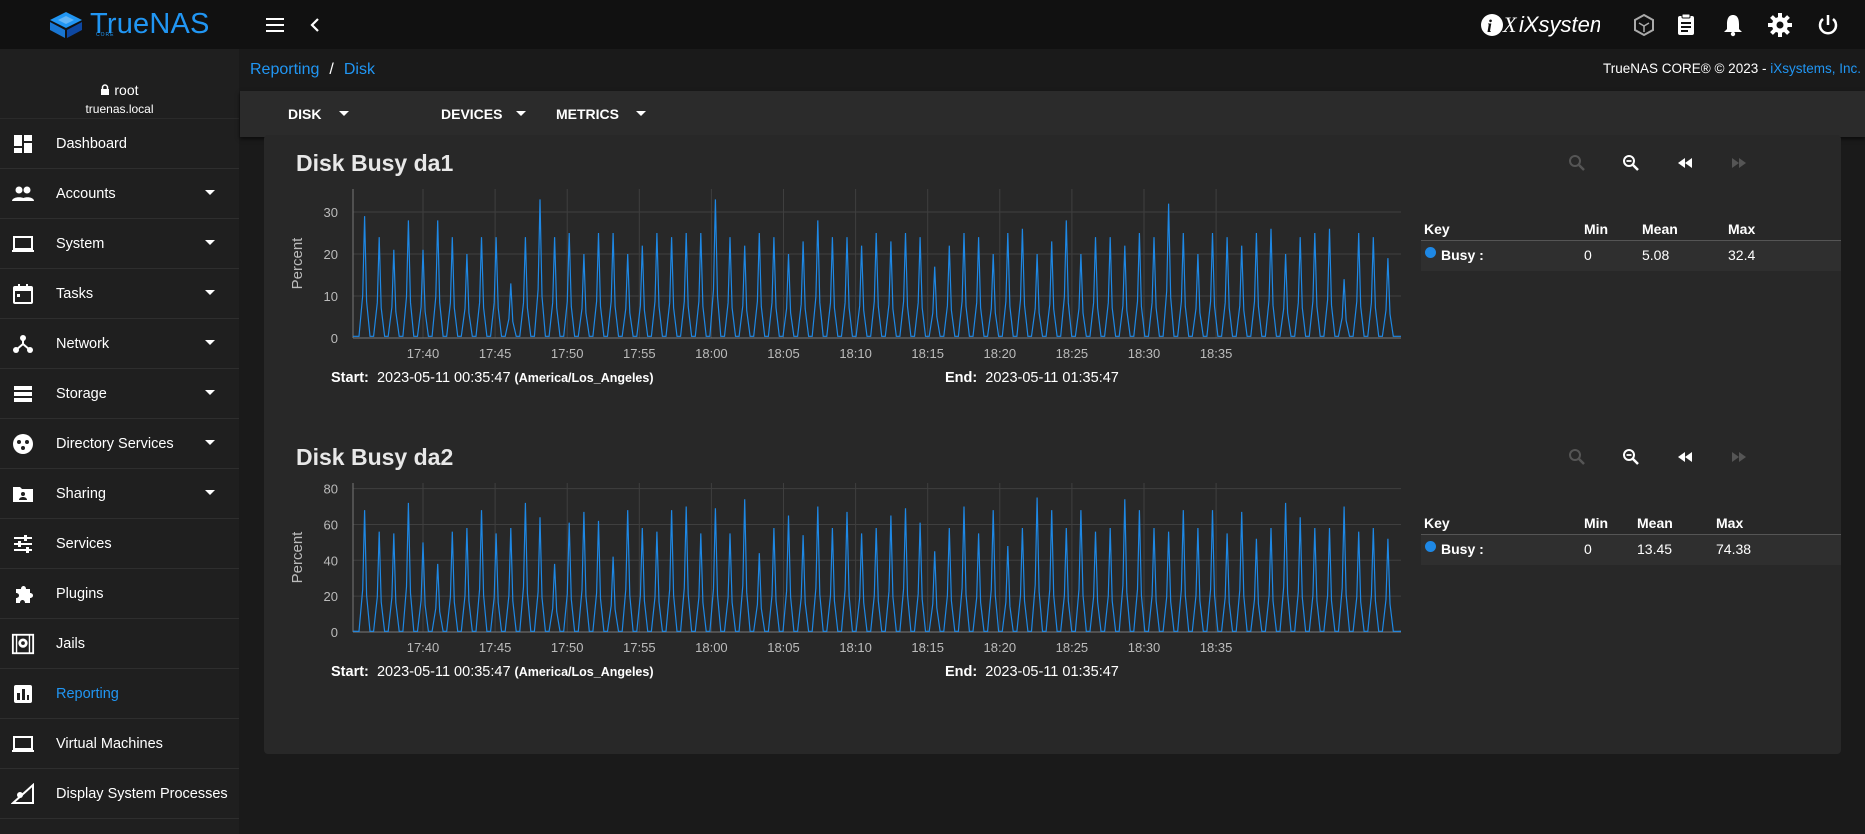 The image size is (1865, 834). What do you see at coordinates (119, 344) in the screenshot?
I see `sidebar-item-network: Network` at bounding box center [119, 344].